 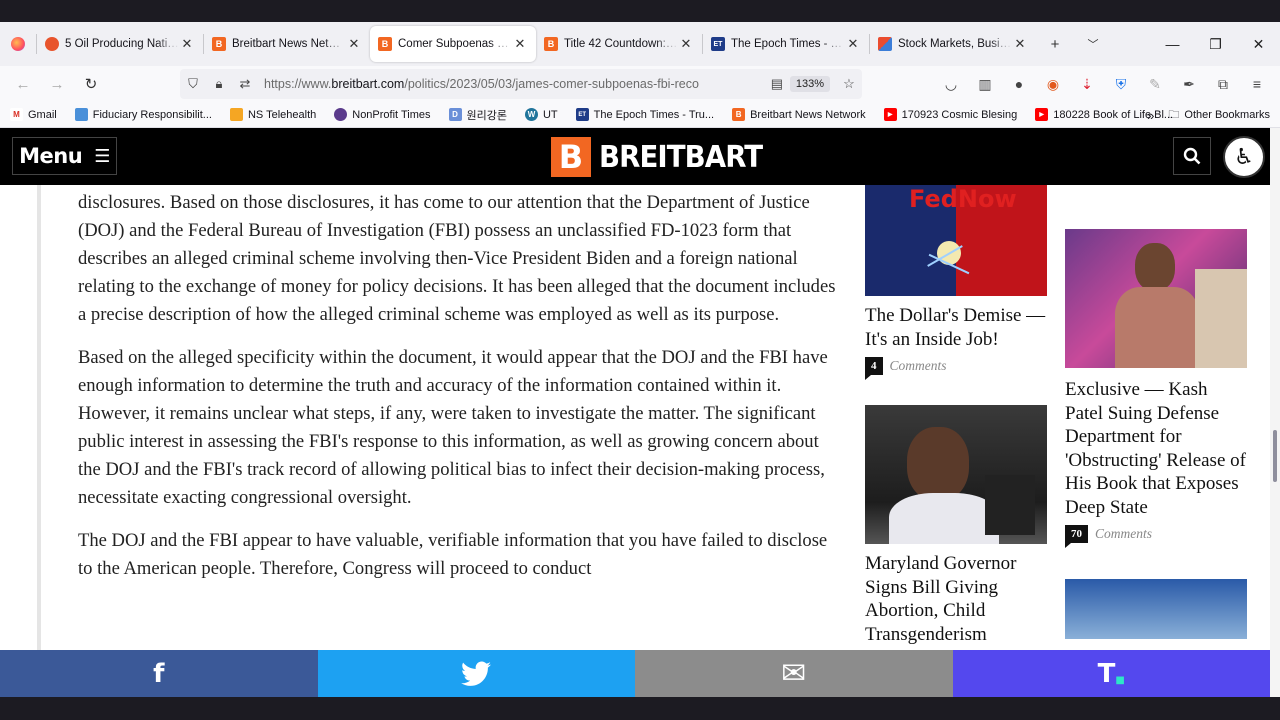 I want to click on bookmark-item: NS Telehealth, so click(x=272, y=114).